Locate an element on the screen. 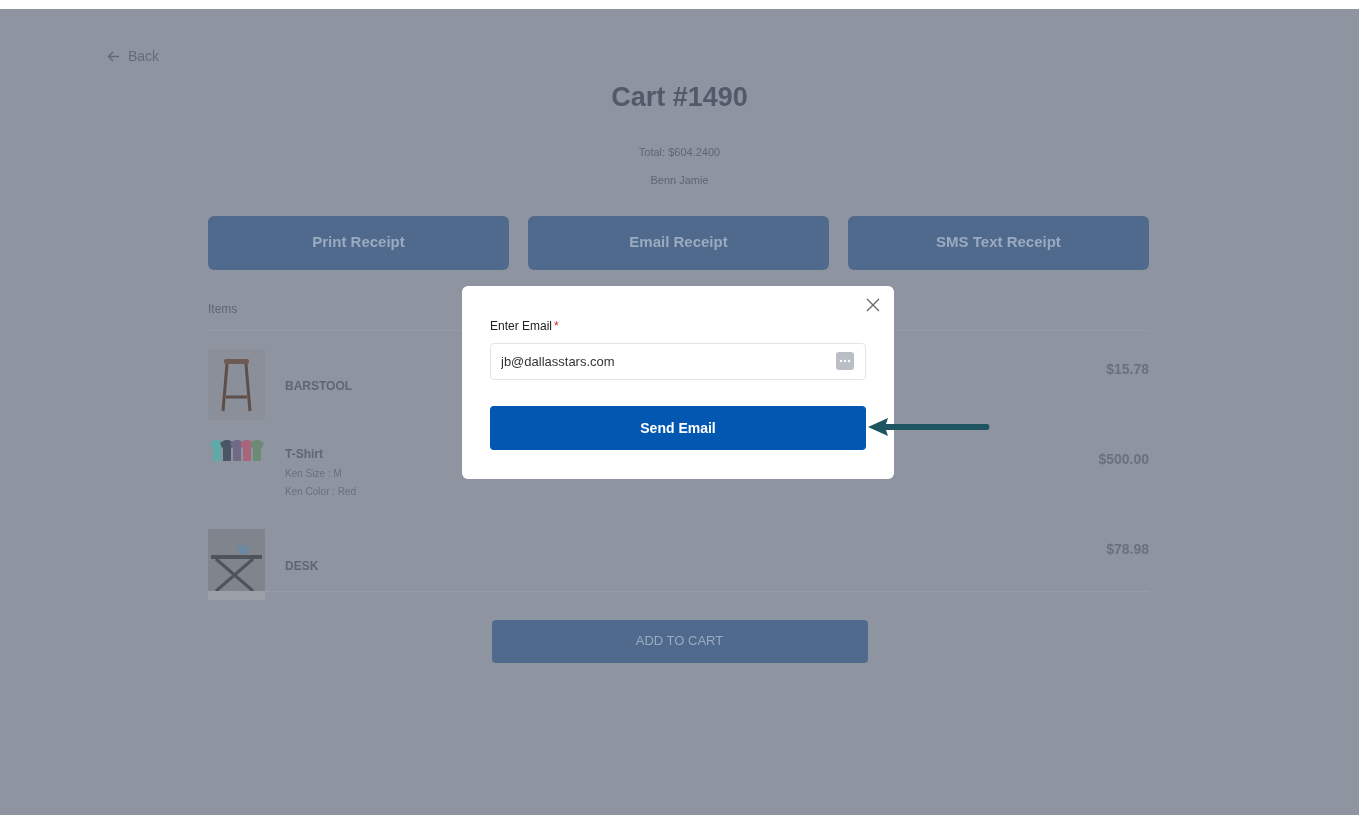 The width and height of the screenshot is (1359, 815). barstool-photo is located at coordinates (236, 384).